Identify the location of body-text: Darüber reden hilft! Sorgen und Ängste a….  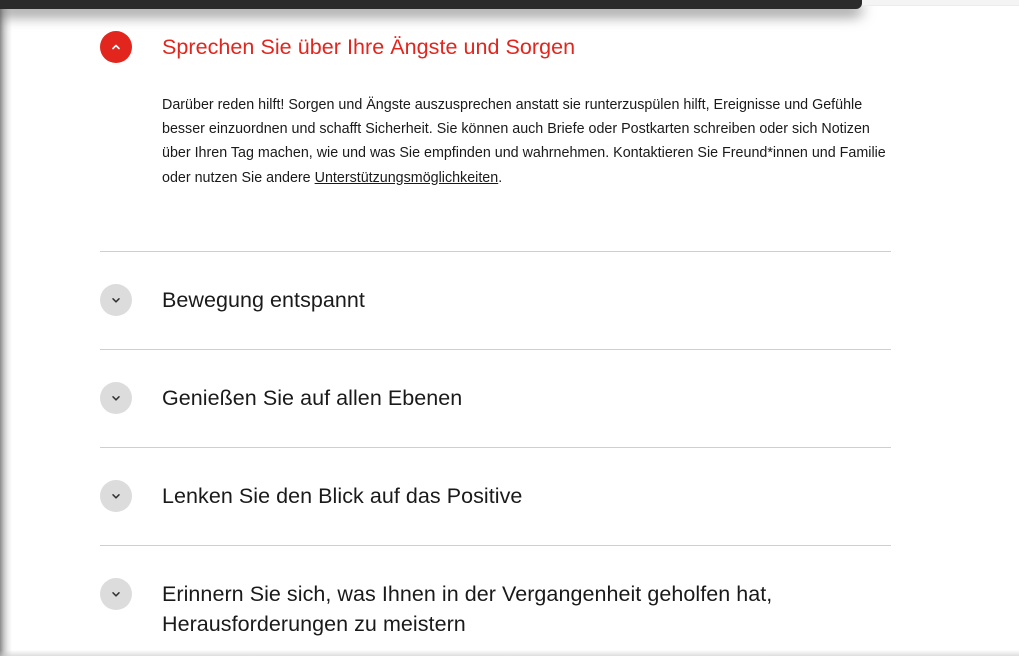
(524, 141).